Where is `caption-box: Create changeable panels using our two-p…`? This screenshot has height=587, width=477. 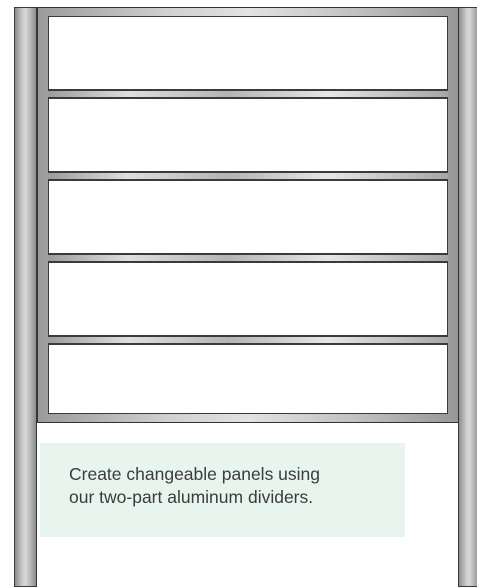 caption-box: Create changeable panels using our two-p… is located at coordinates (222, 490).